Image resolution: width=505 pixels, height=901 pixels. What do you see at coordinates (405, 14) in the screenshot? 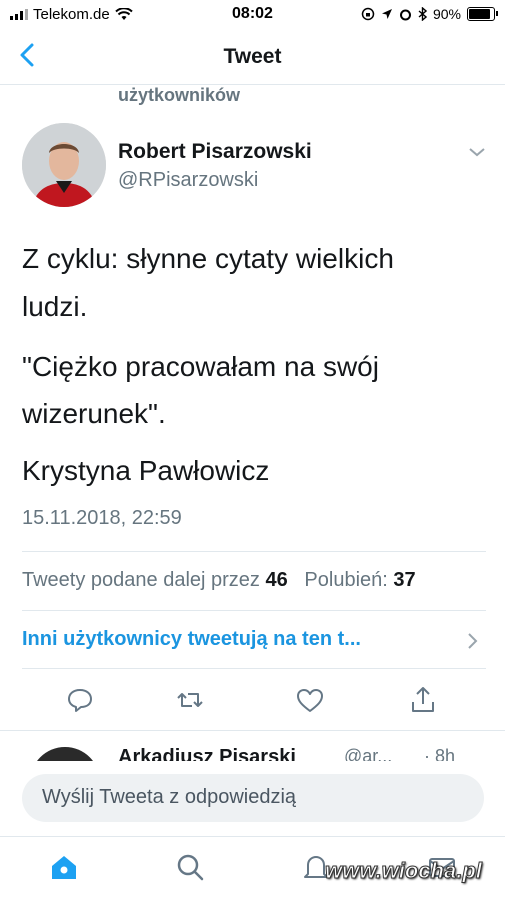
I see `alarm-icon` at bounding box center [405, 14].